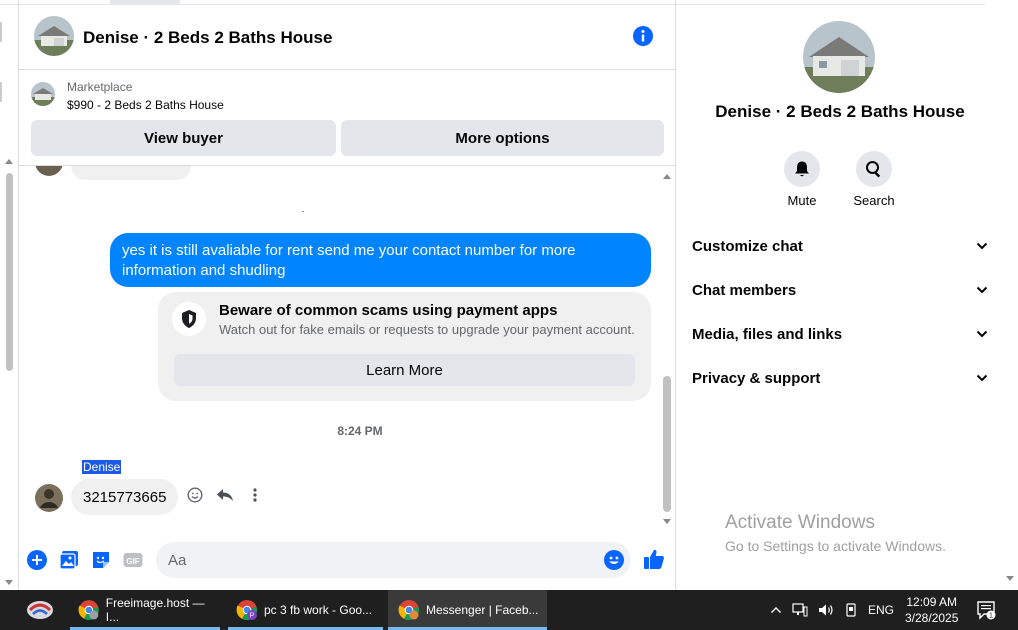 This screenshot has width=1018, height=630. What do you see at coordinates (802, 169) in the screenshot?
I see `bell-icon` at bounding box center [802, 169].